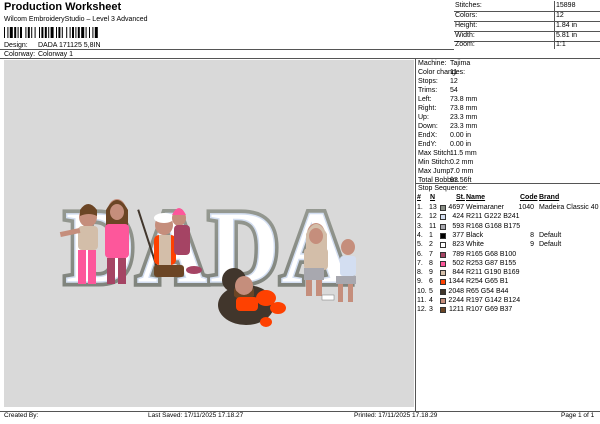  I want to click on info-row: Stops: 12, so click(508, 82).